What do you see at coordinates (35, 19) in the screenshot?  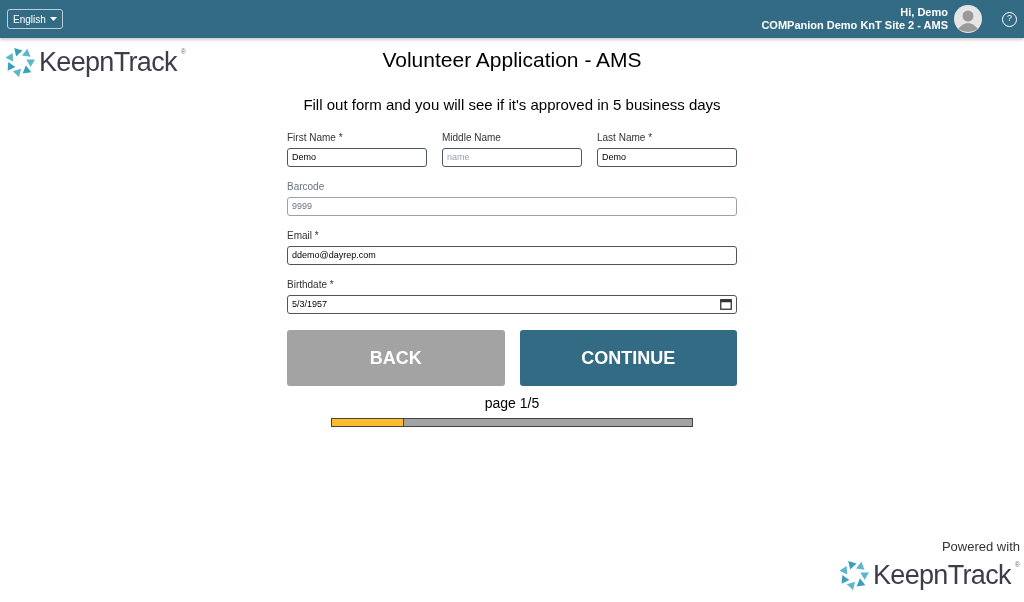 I see `language-dropdown: English` at bounding box center [35, 19].